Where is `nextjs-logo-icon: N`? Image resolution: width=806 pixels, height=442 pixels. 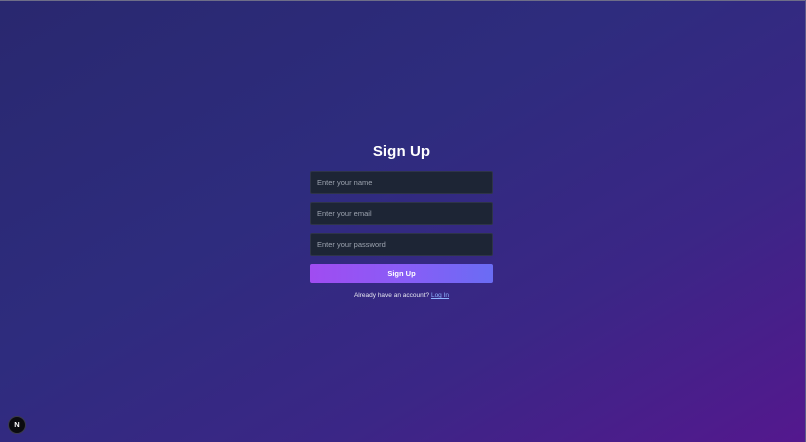
nextjs-logo-icon: N is located at coordinates (17, 425).